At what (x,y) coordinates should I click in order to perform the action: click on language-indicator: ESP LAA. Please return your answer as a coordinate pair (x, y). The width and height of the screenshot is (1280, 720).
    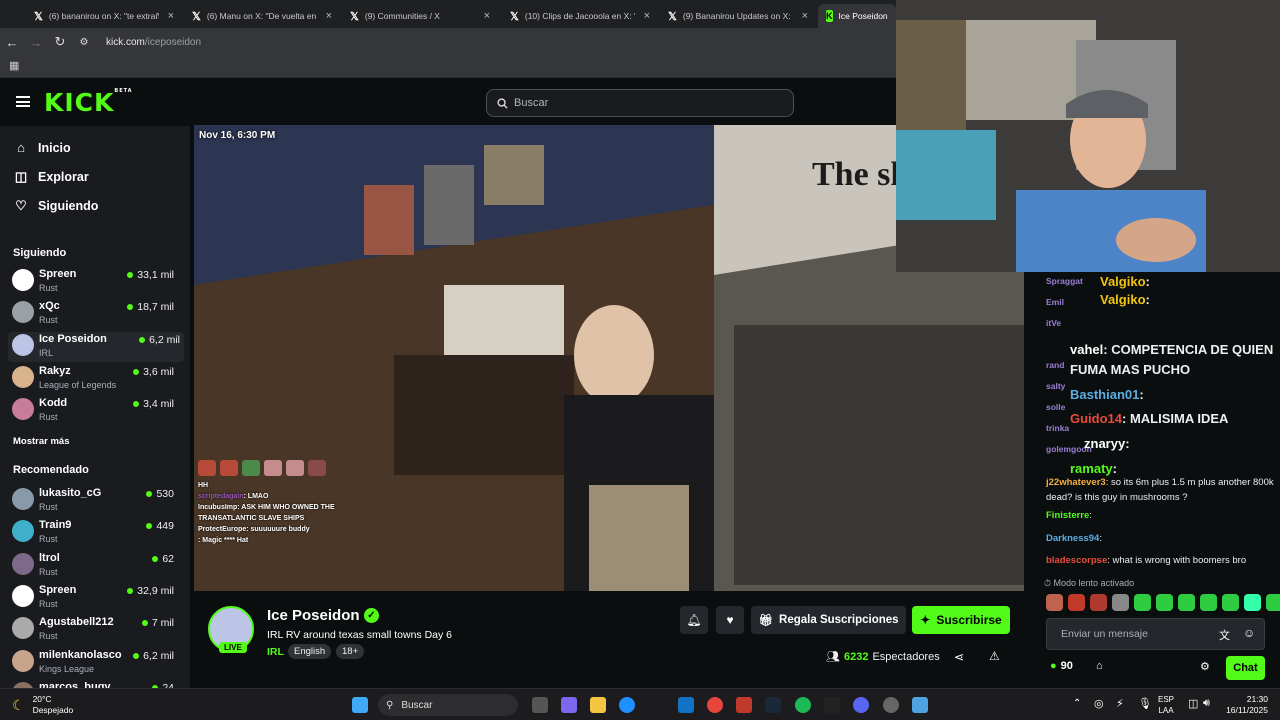
    Looking at the image, I should click on (1166, 705).